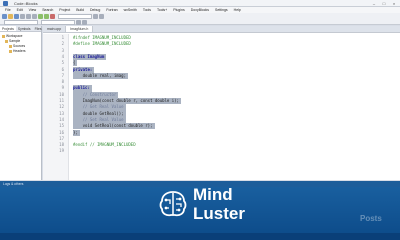 This screenshot has height=240, width=400. Describe the element at coordinates (200, 236) in the screenshot. I see `status-bar` at that location.